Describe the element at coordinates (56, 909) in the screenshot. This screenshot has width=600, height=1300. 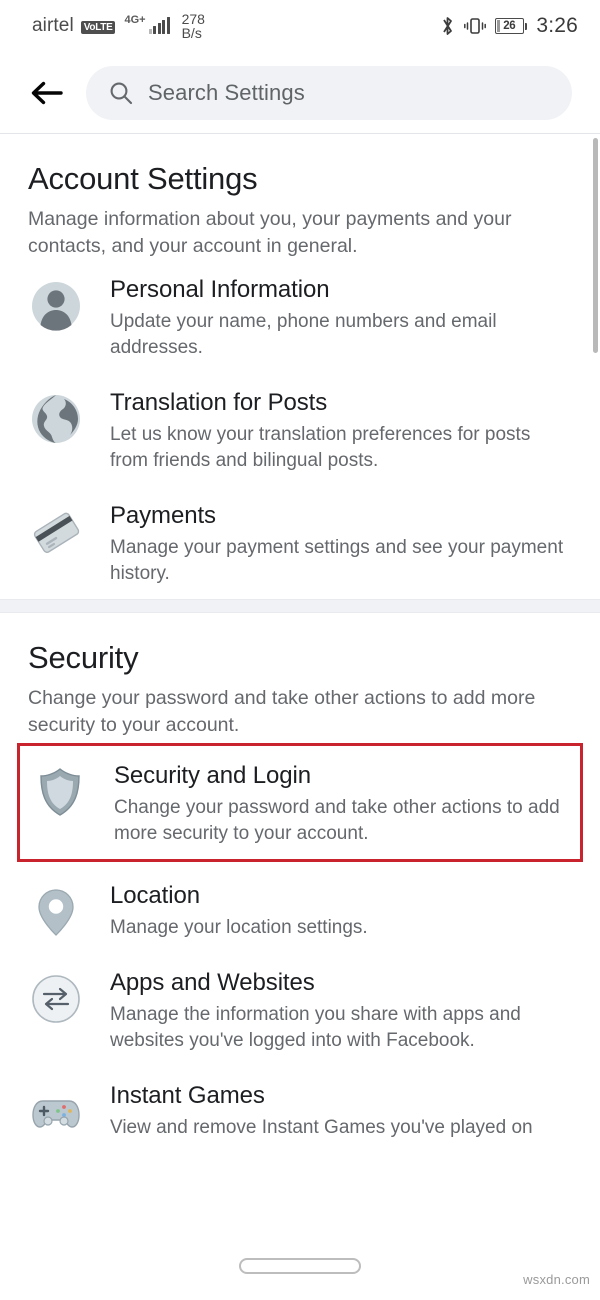
I see `location-pin-icon` at that location.